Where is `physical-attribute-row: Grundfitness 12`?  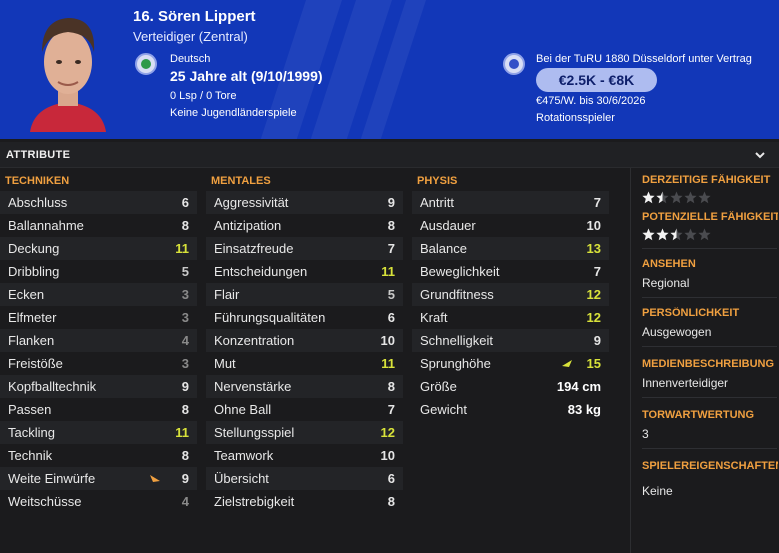 physical-attribute-row: Grundfitness 12 is located at coordinates (510, 294).